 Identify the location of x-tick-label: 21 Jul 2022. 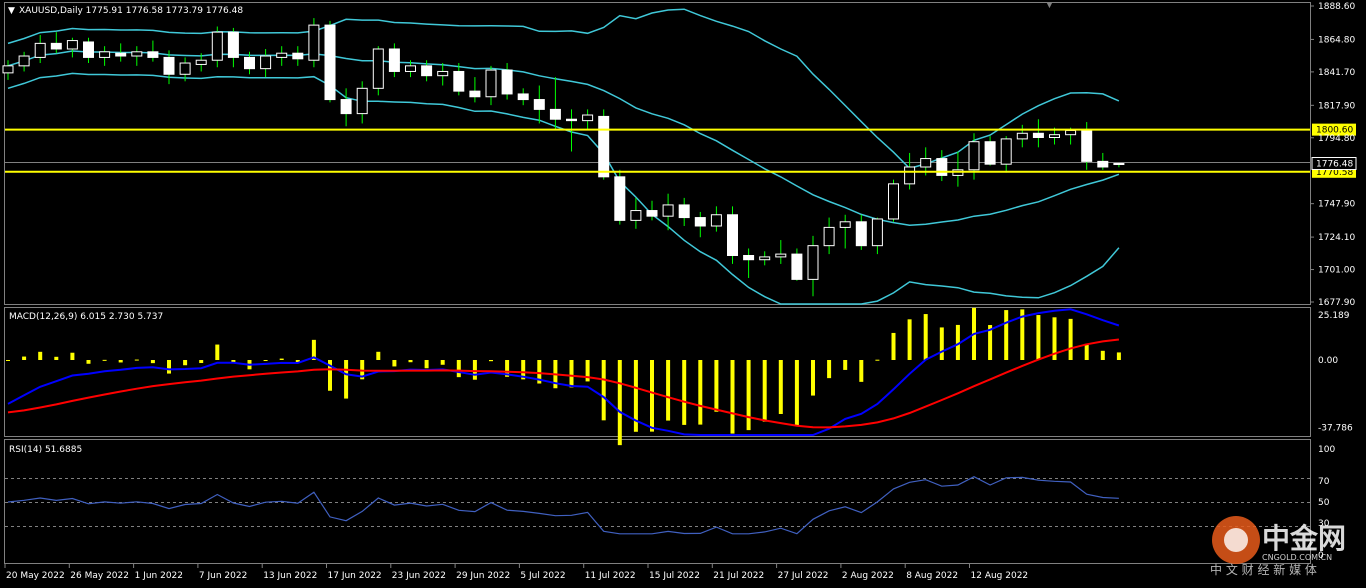
(738, 576).